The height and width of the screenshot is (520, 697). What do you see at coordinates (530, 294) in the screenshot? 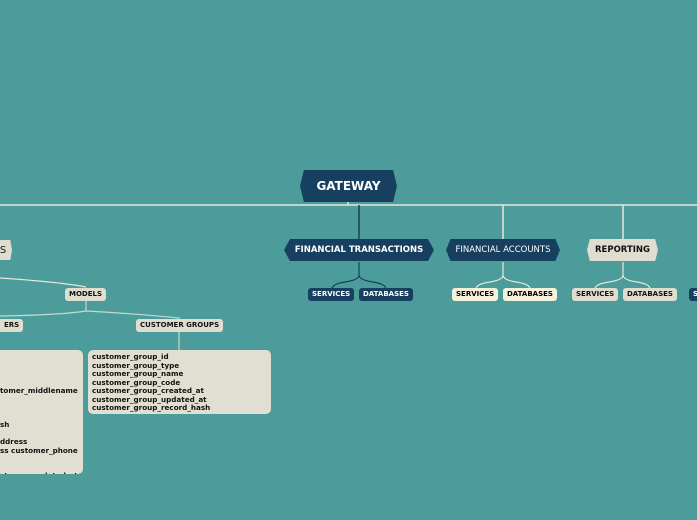
I see `fa-databases-node: DATABASES` at bounding box center [530, 294].